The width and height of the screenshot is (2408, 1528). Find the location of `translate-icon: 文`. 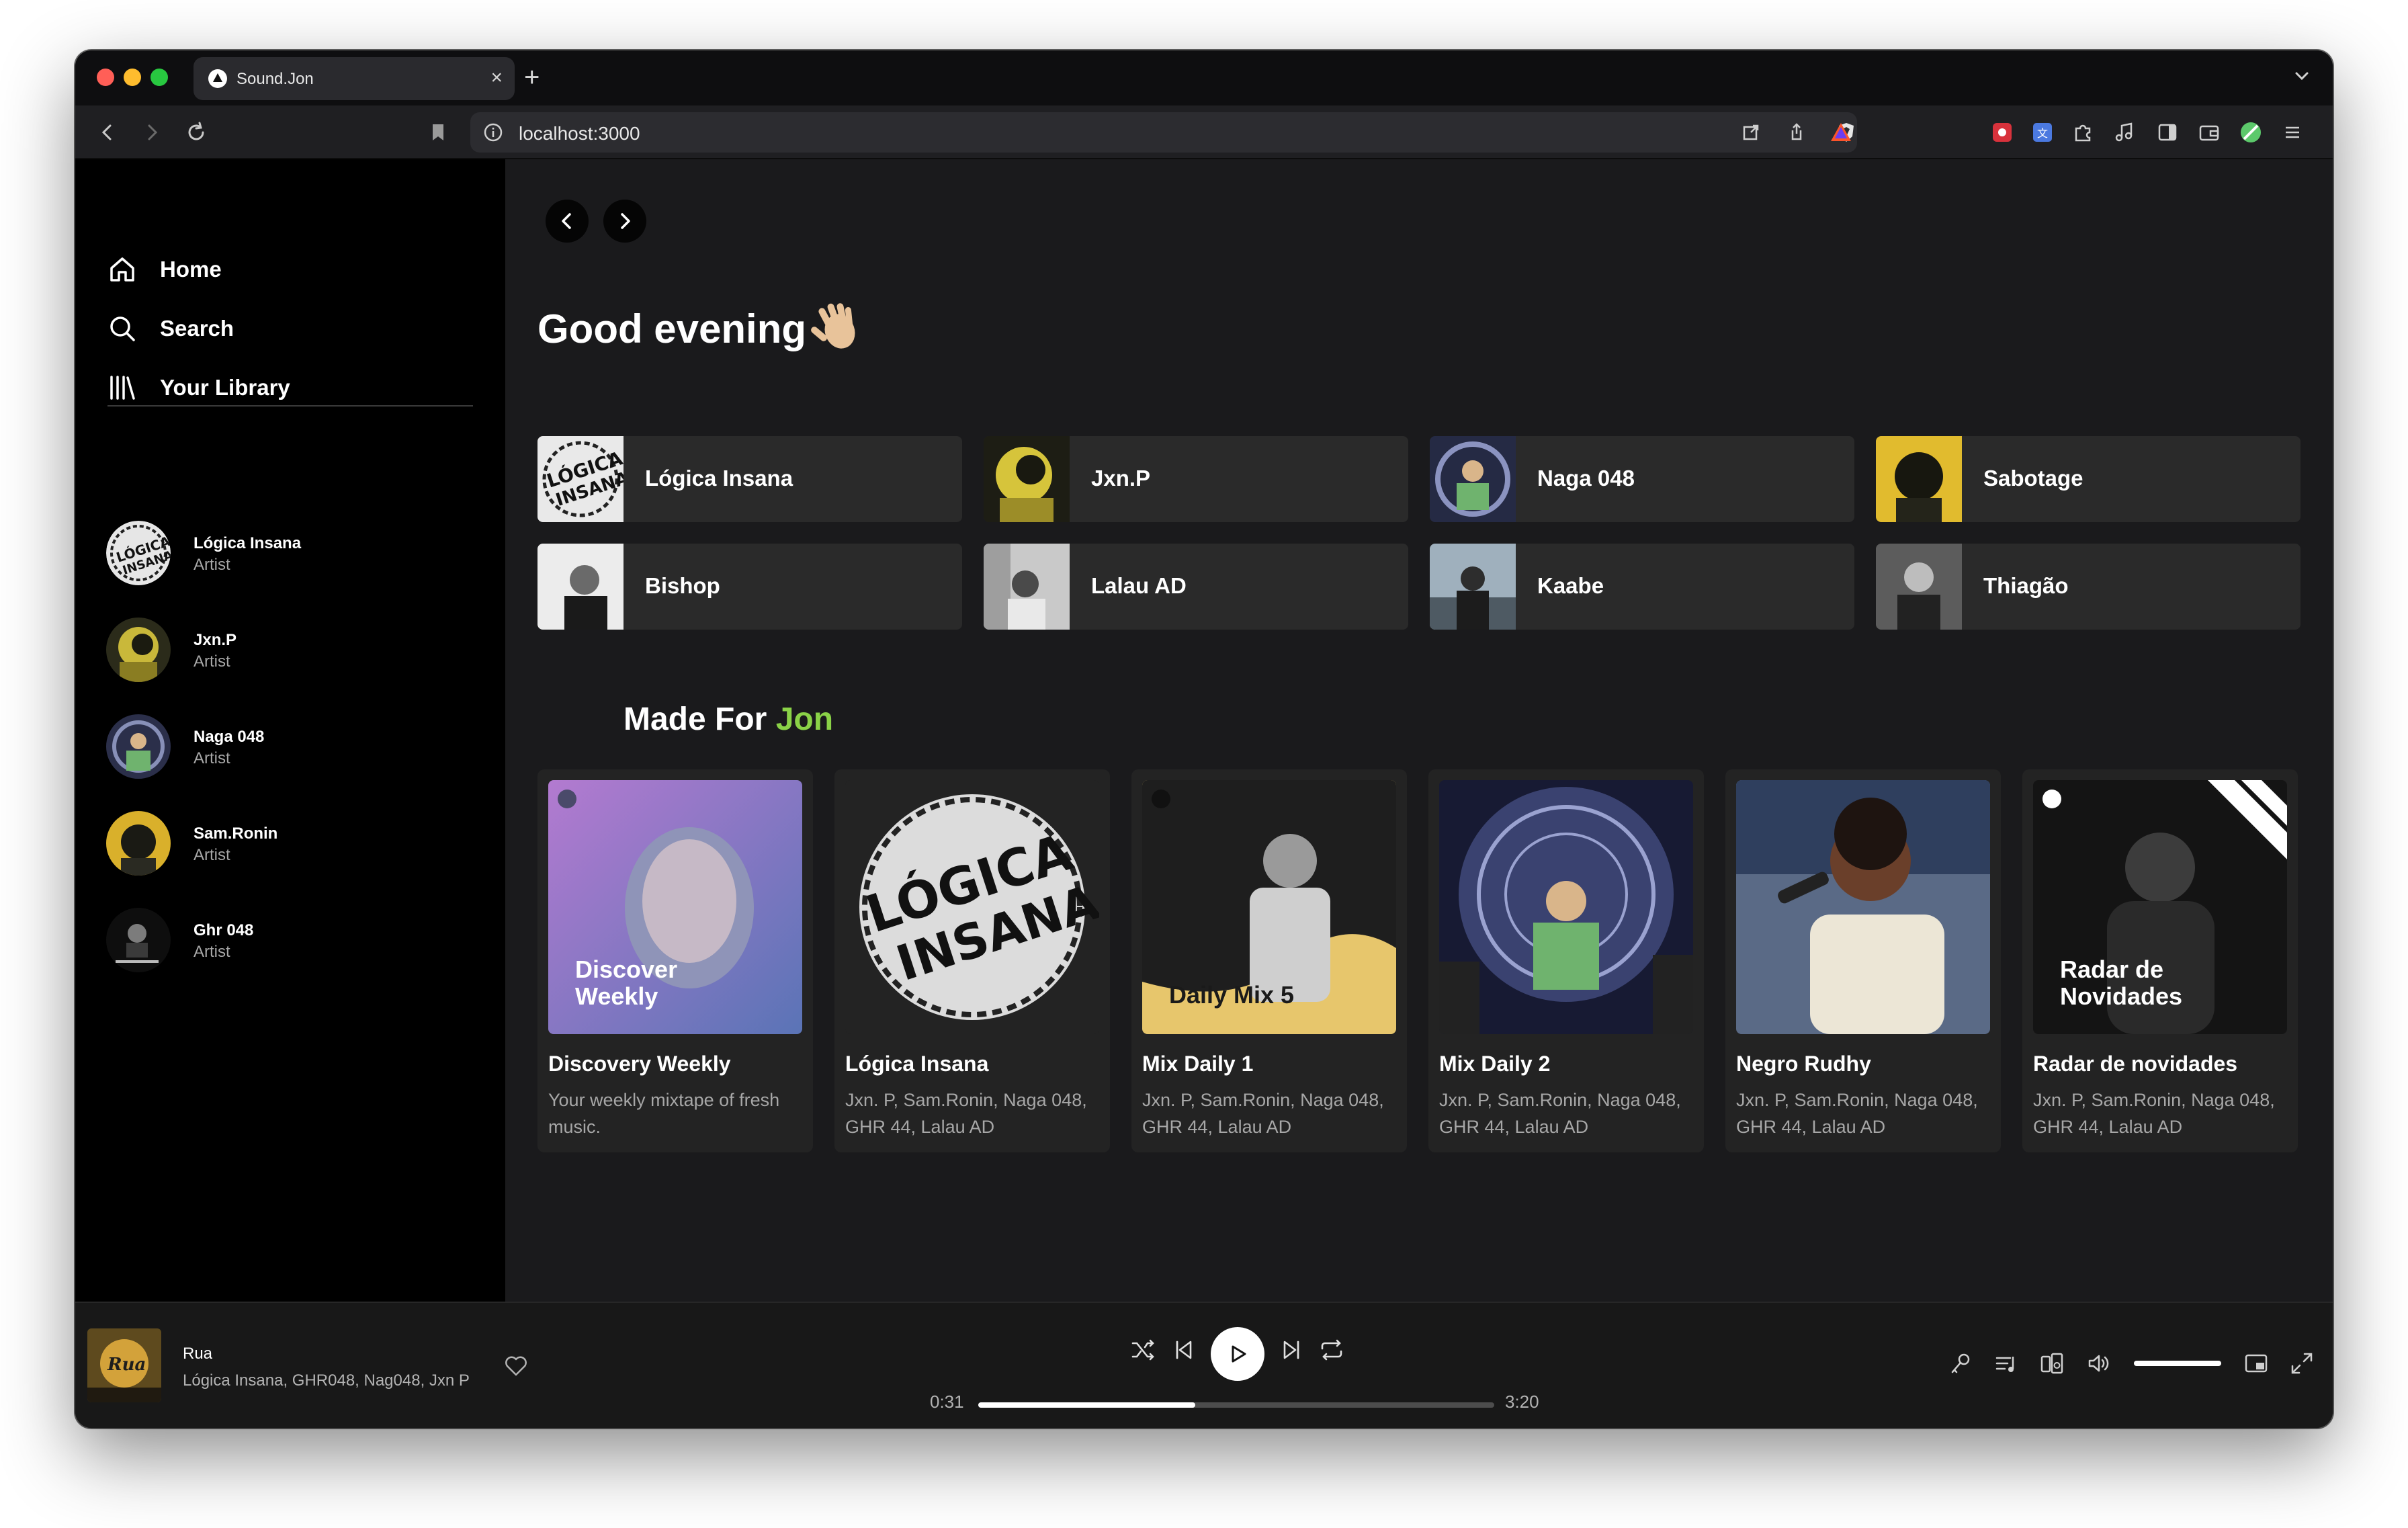

translate-icon: 文 is located at coordinates (2042, 133).